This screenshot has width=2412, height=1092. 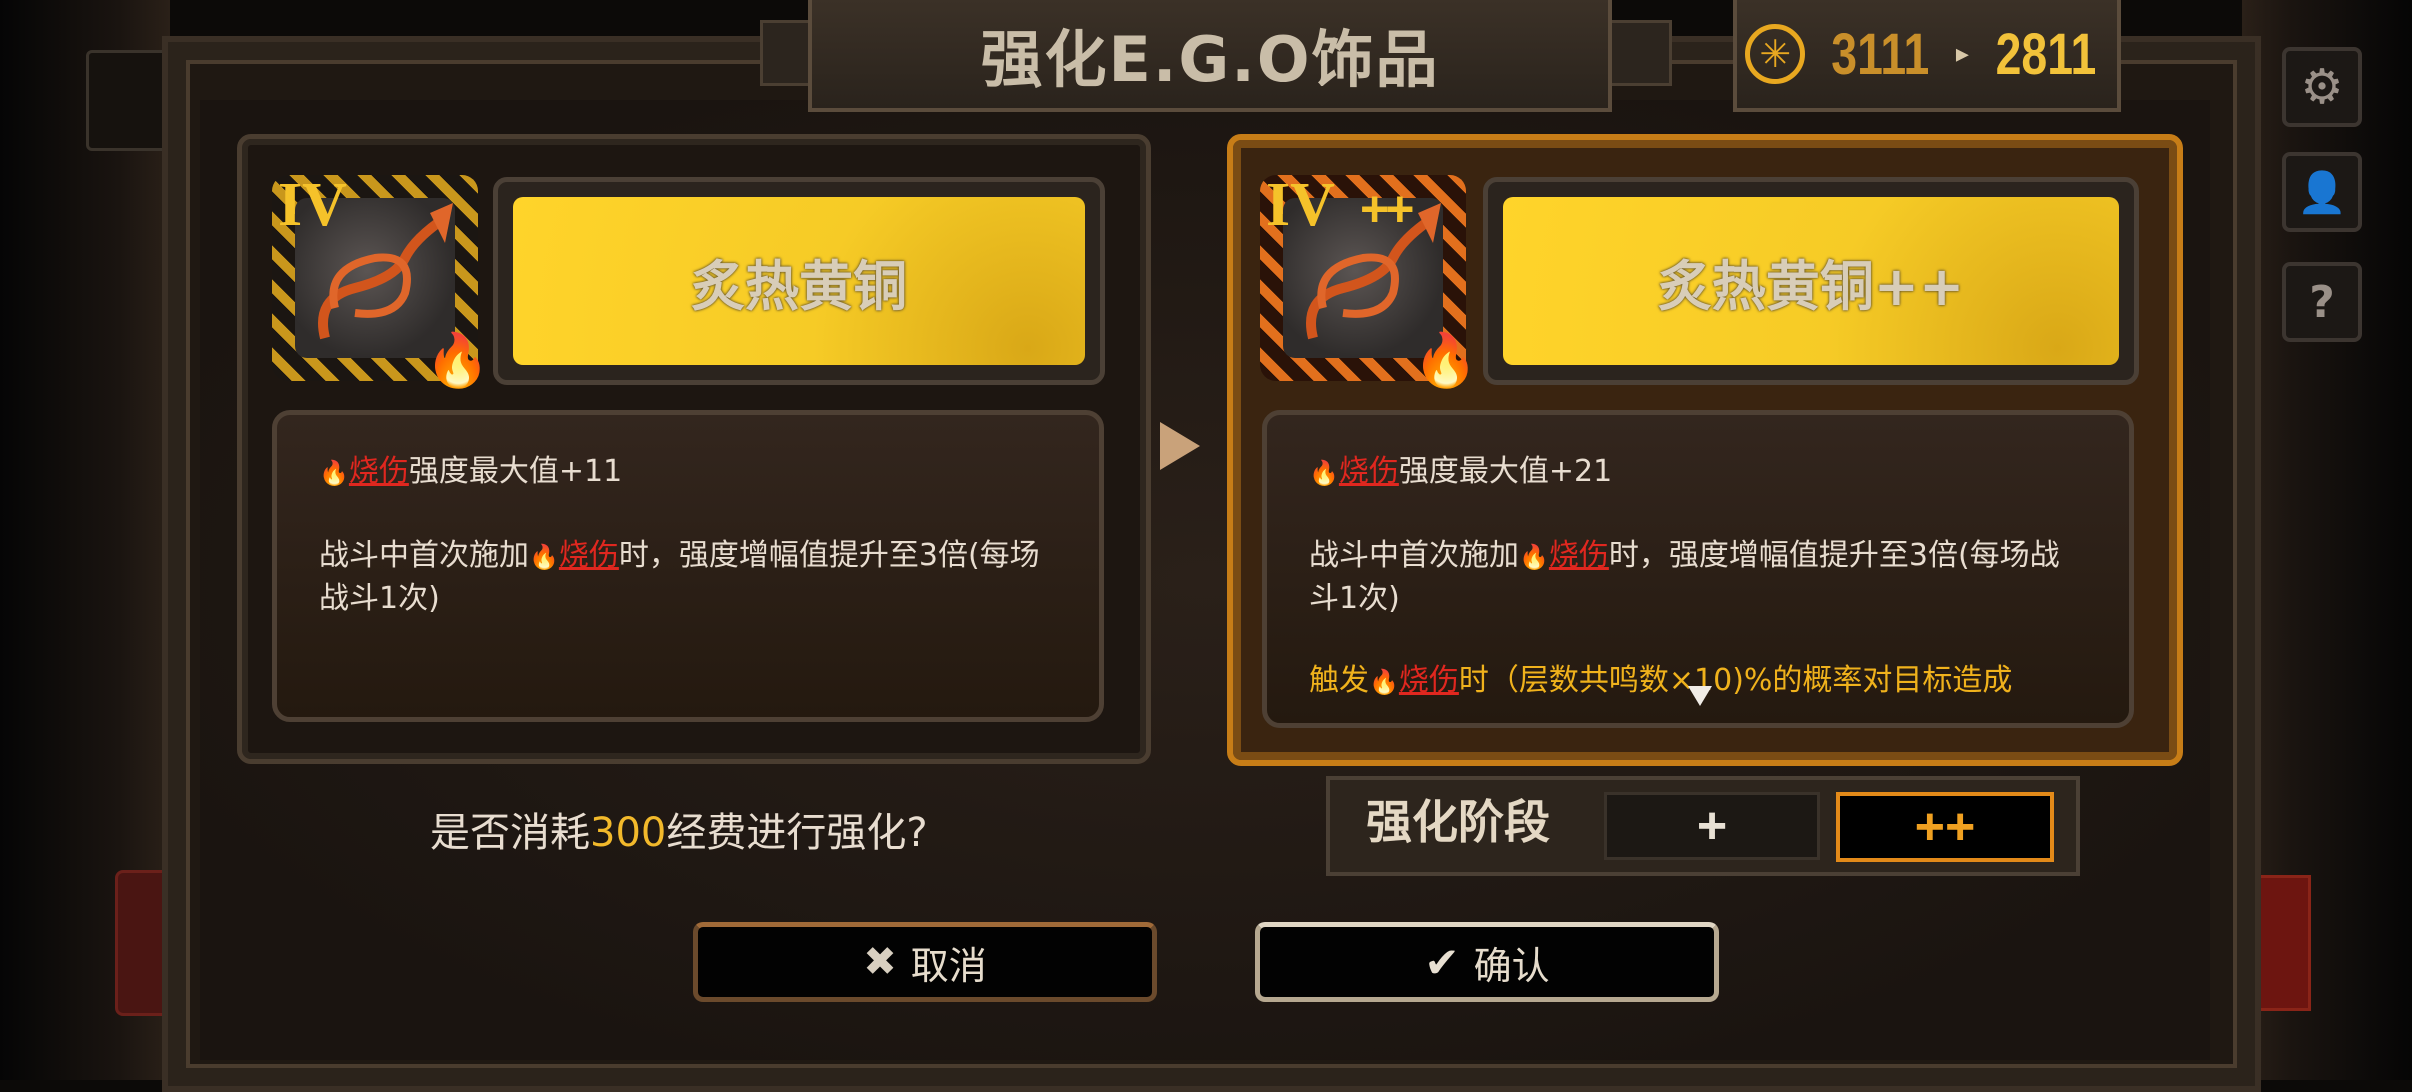 What do you see at coordinates (510, 833) in the screenshot?
I see `prompt-text: 是否消耗` at bounding box center [510, 833].